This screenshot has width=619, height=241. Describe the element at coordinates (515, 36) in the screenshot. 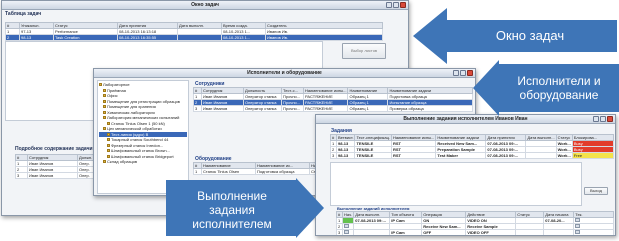

I see `callout-task-window: Окно задач` at that location.